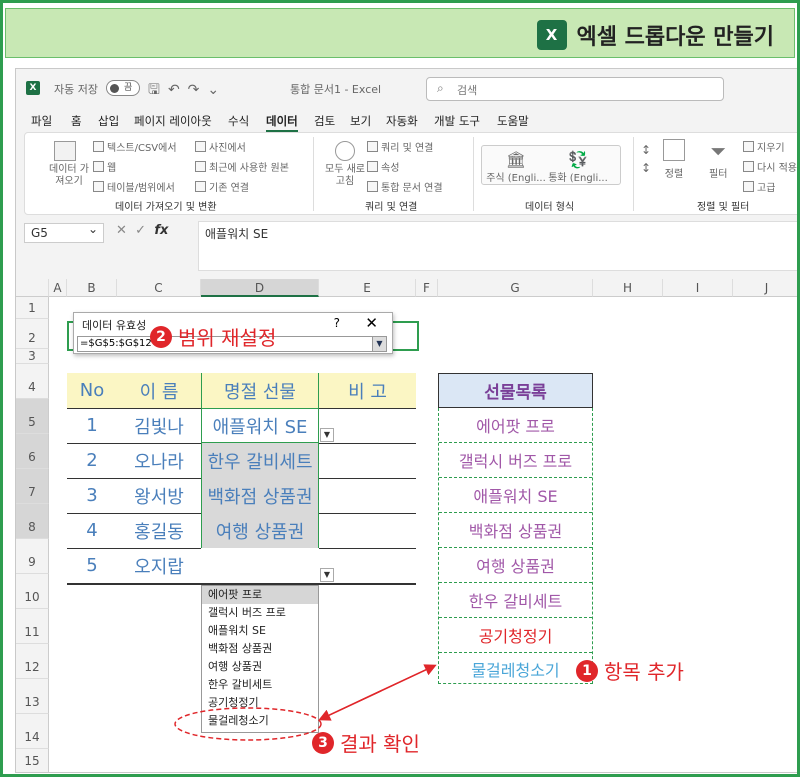  Describe the element at coordinates (260, 288) in the screenshot. I see `column-header-d: D` at that location.